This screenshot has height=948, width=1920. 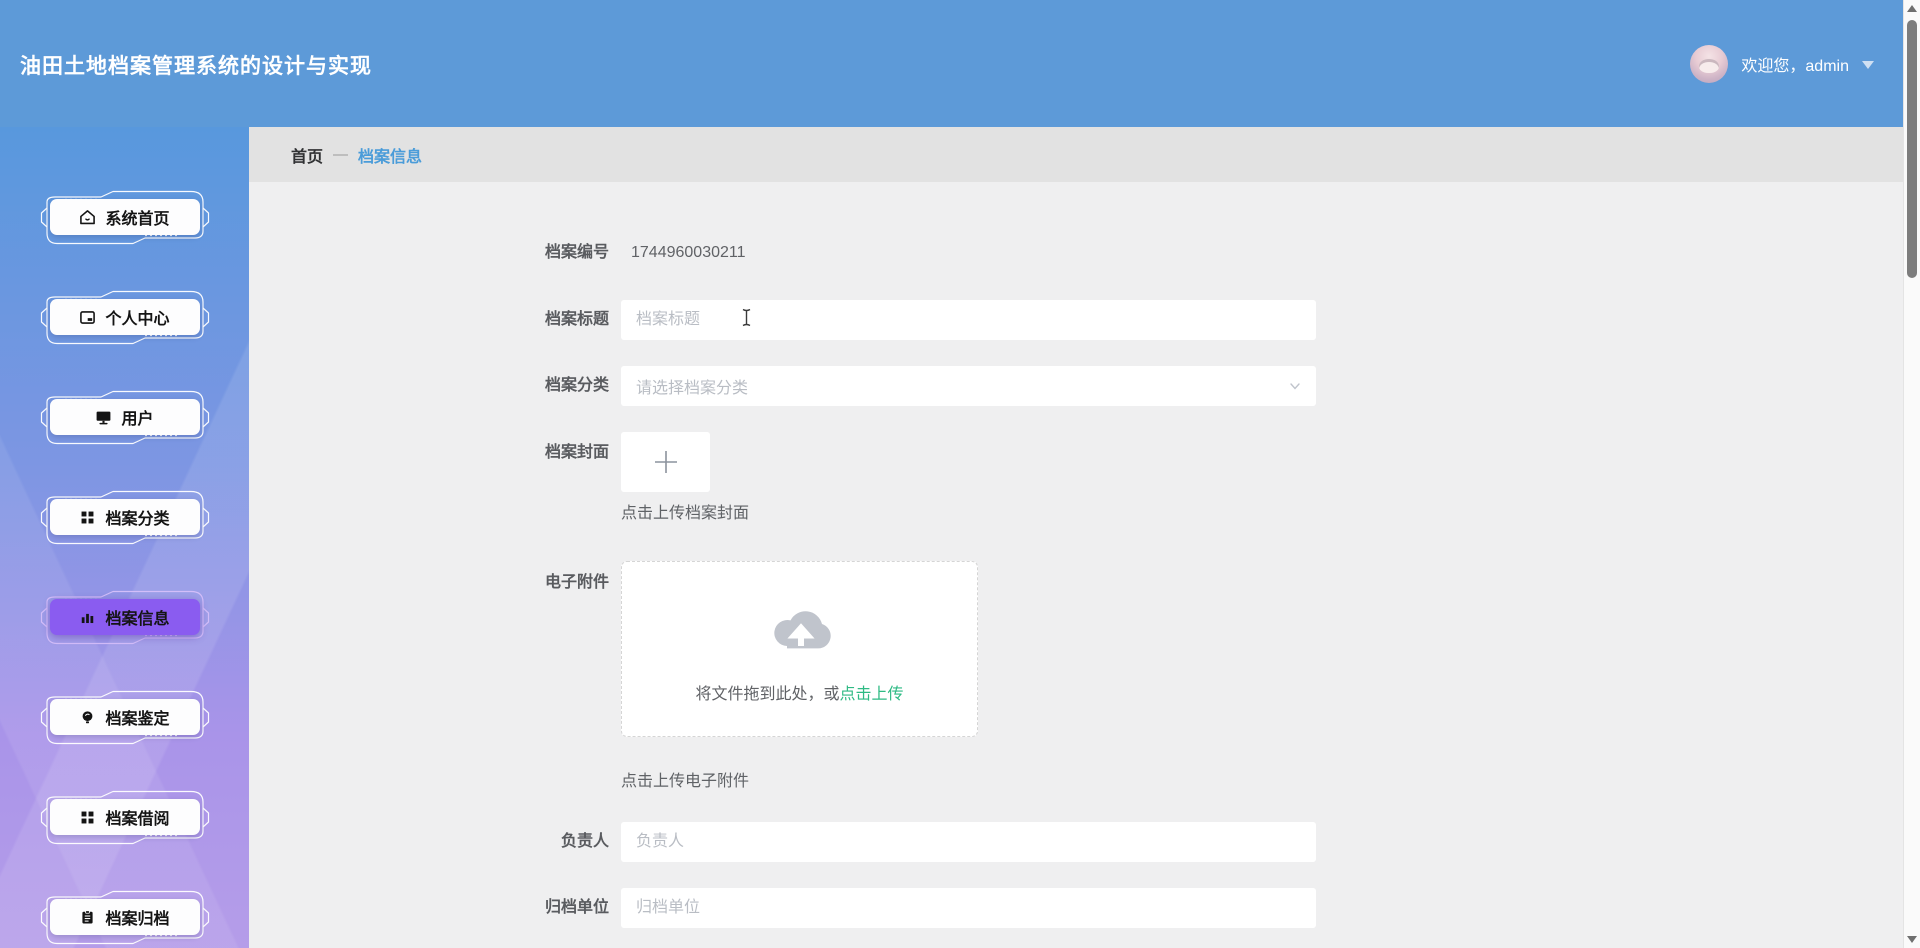 What do you see at coordinates (688, 252) in the screenshot?
I see `archive-no-value: 1744960030211` at bounding box center [688, 252].